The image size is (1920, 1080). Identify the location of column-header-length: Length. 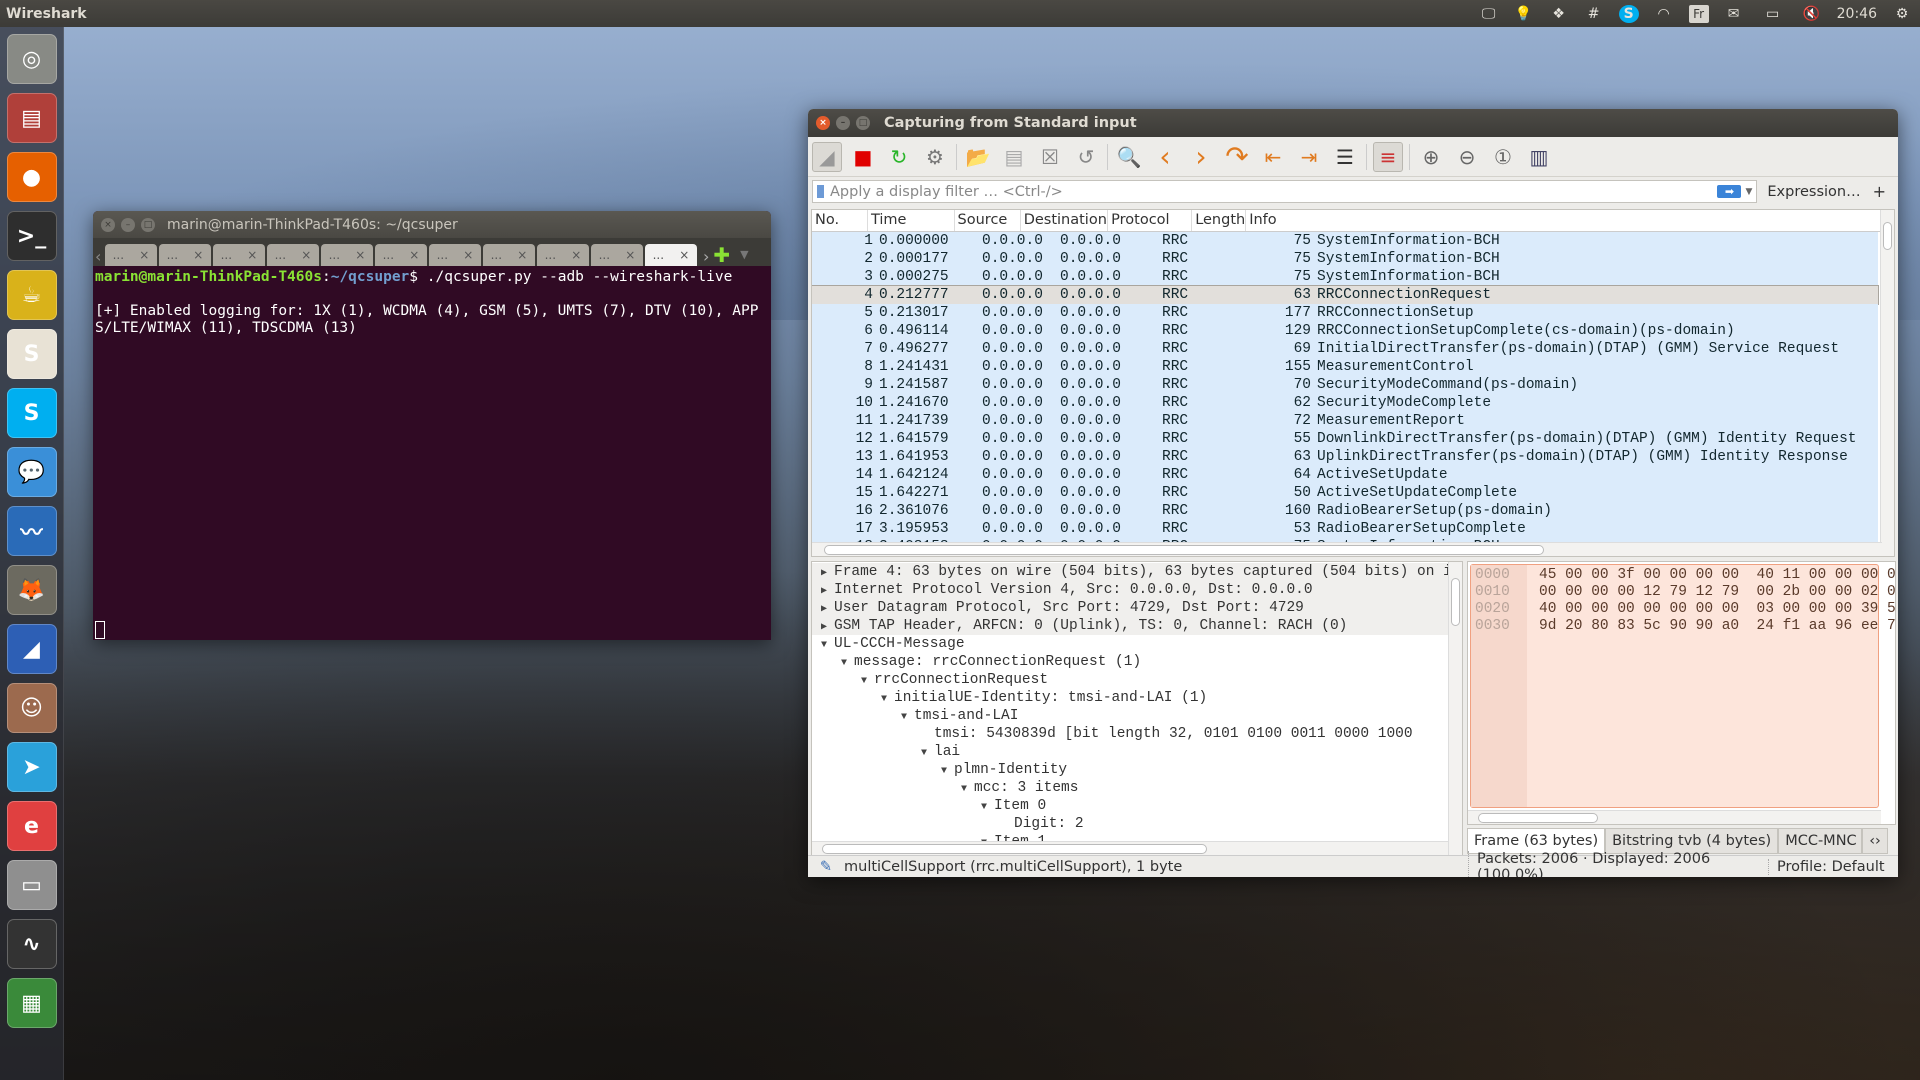
(1219, 220).